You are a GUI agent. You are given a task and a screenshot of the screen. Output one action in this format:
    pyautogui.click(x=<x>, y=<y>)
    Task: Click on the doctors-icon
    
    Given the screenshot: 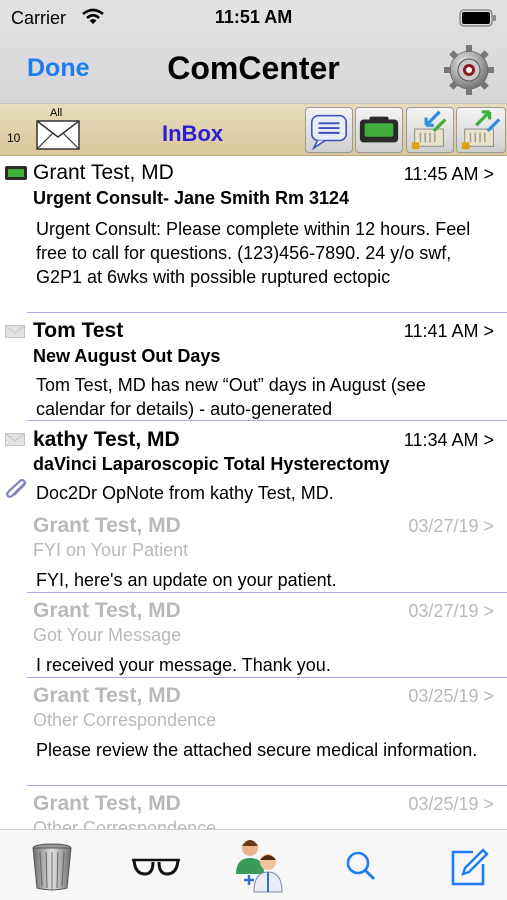 What is the action you would take?
    pyautogui.click(x=259, y=866)
    